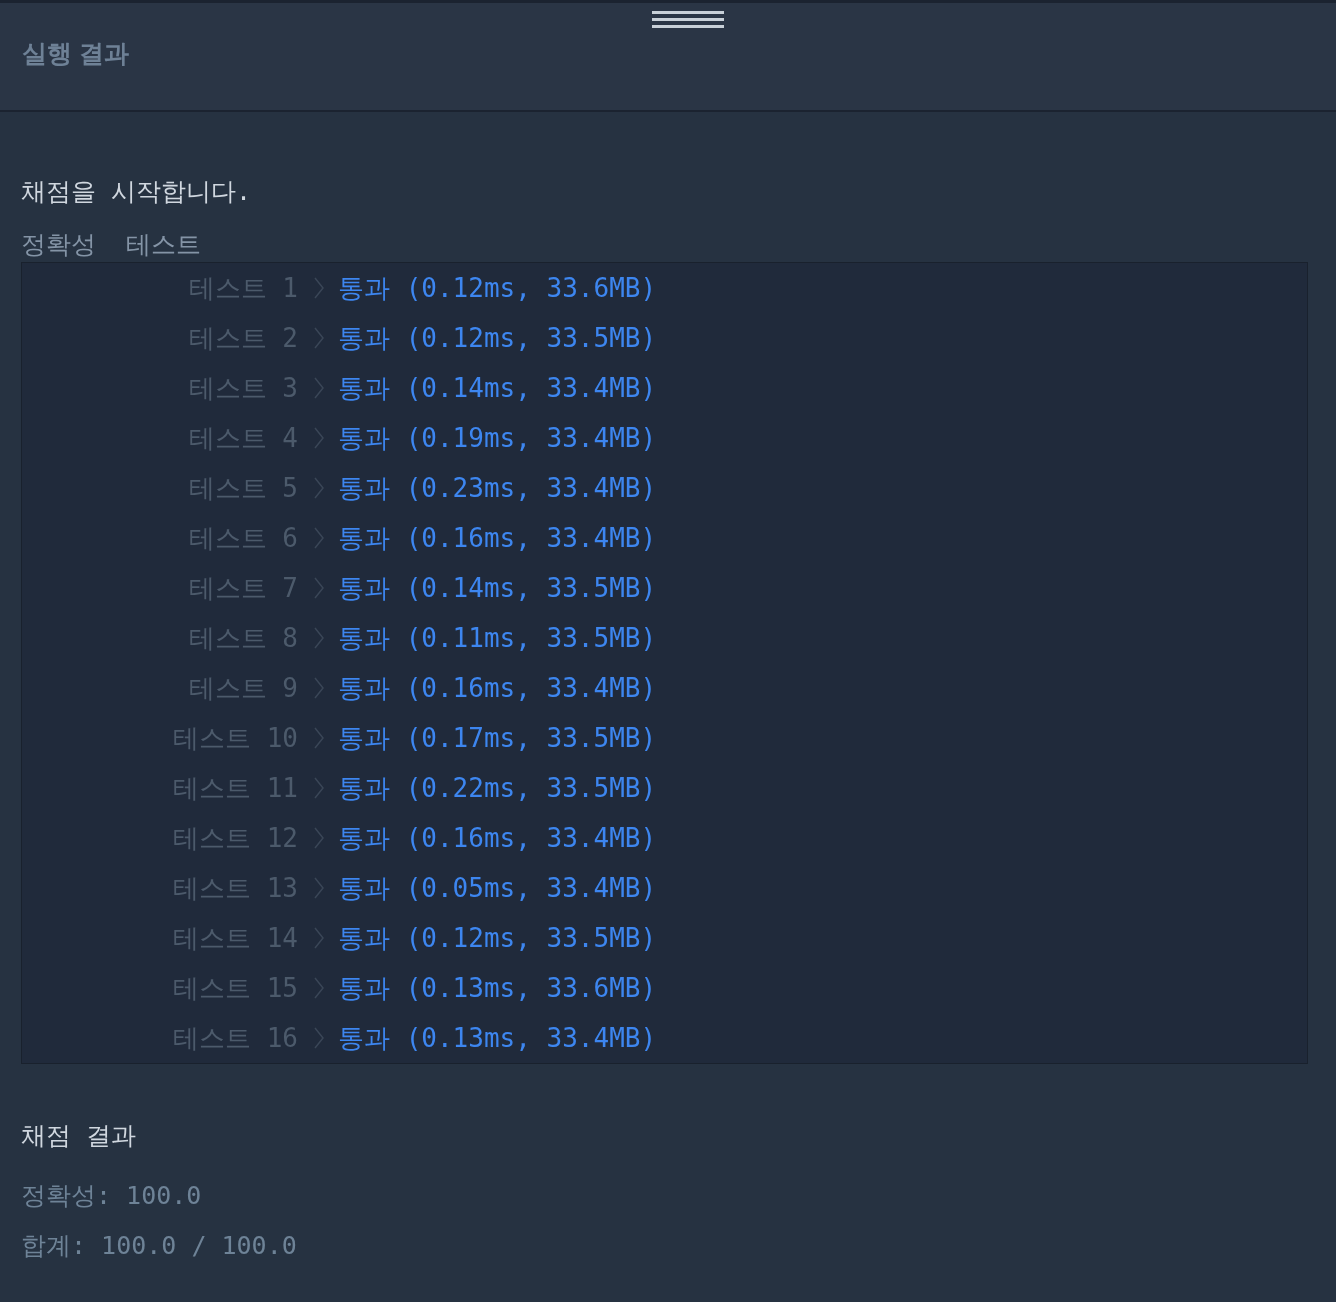  I want to click on panel-title: 실행 결과, so click(75, 53).